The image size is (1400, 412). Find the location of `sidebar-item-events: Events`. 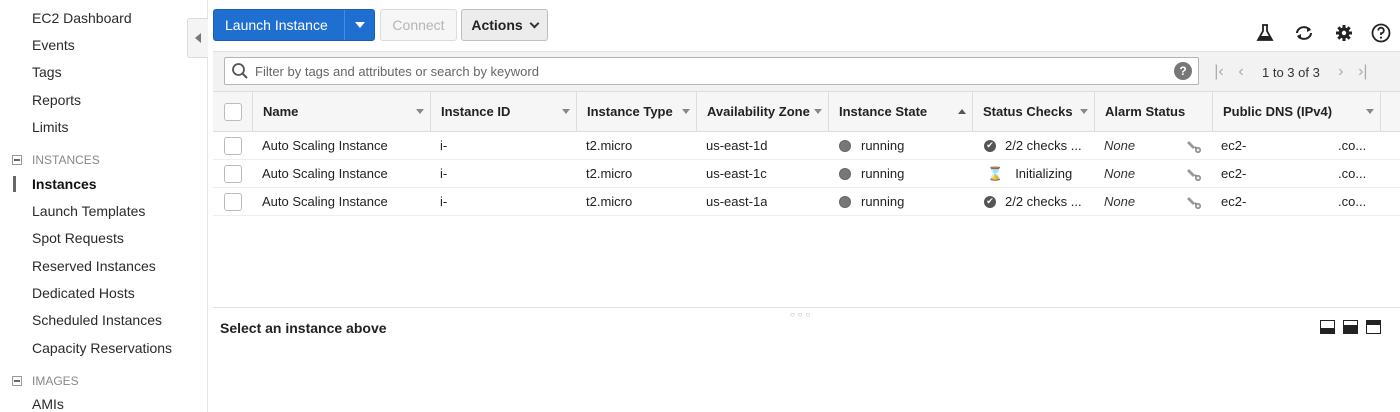

sidebar-item-events: Events is located at coordinates (53, 45).